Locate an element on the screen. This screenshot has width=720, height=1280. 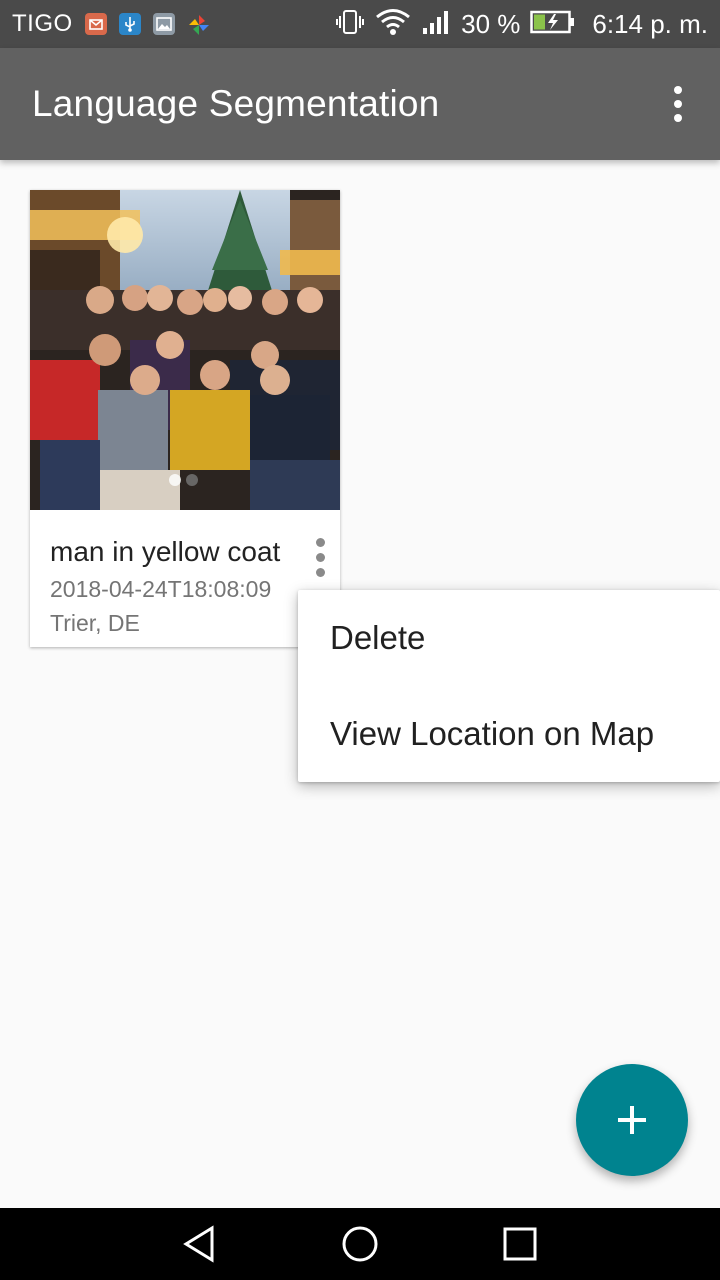
add-fab-button is located at coordinates (632, 1120).